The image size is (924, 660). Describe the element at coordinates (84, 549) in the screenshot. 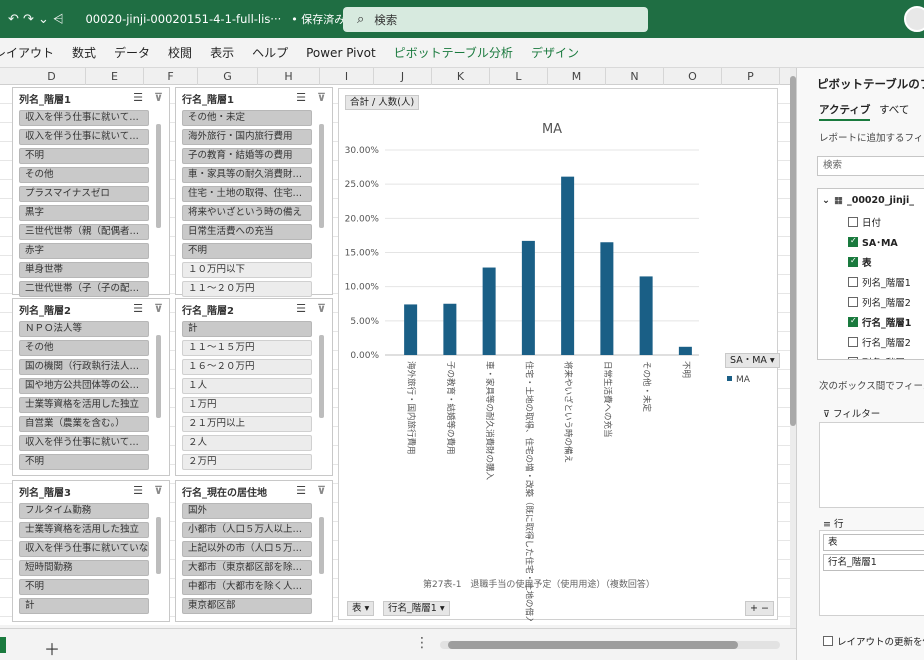

I see `slicer-item: 収入を伴う仕事に就いていない` at that location.